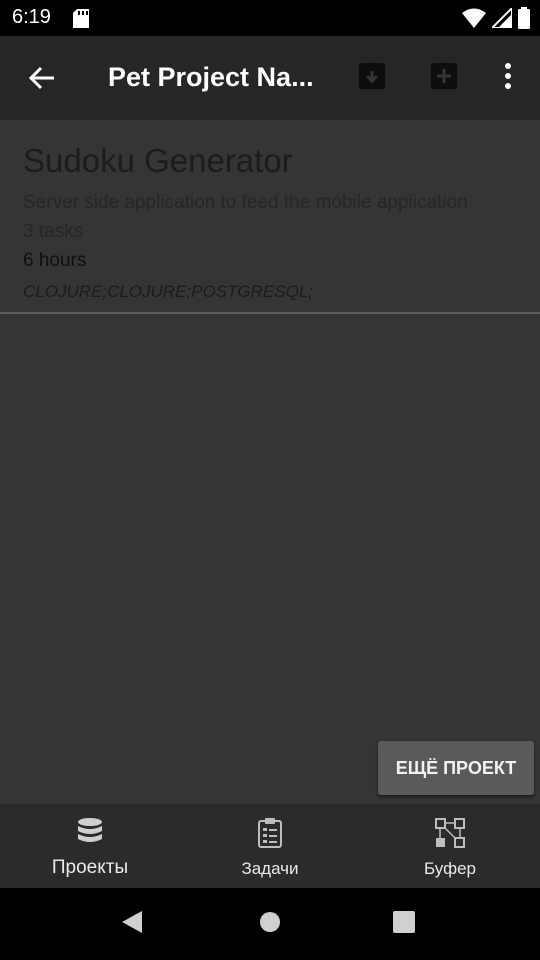 The width and height of the screenshot is (540, 960). What do you see at coordinates (270, 833) in the screenshot?
I see `clipboard-list-icon` at bounding box center [270, 833].